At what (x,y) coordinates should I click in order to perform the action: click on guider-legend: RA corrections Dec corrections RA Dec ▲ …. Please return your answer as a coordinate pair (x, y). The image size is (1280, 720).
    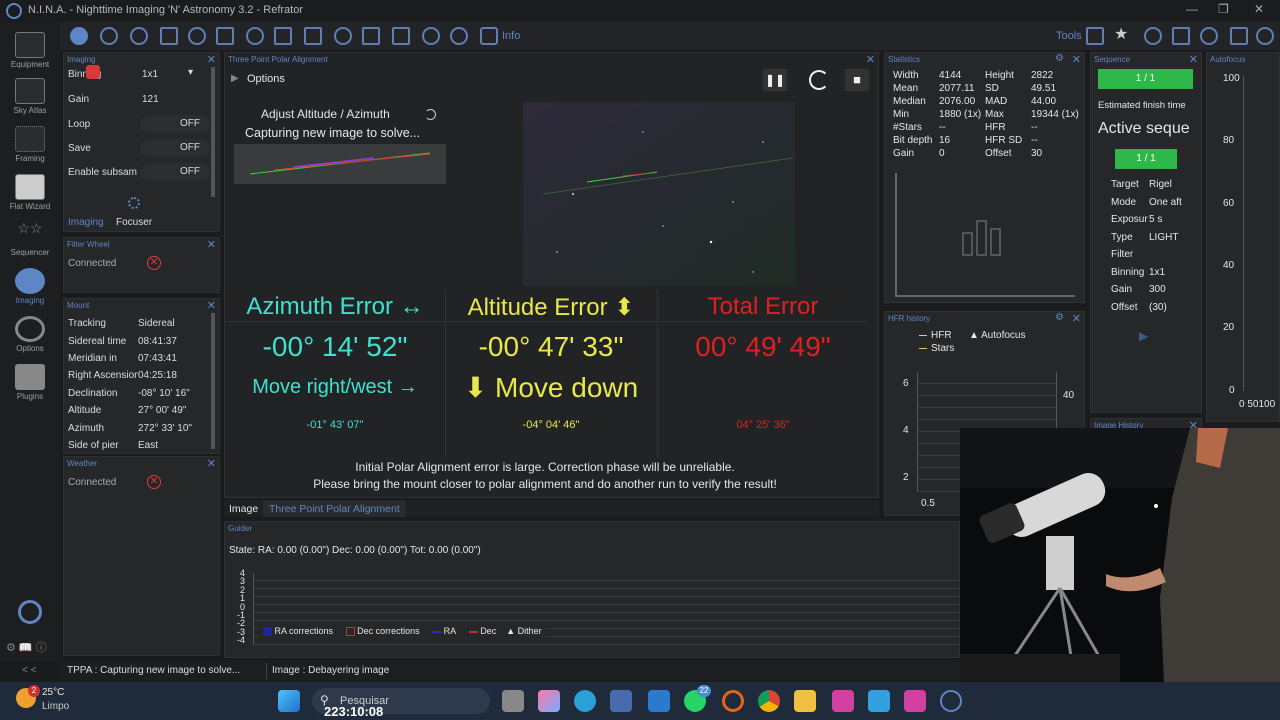
    Looking at the image, I should click on (402, 632).